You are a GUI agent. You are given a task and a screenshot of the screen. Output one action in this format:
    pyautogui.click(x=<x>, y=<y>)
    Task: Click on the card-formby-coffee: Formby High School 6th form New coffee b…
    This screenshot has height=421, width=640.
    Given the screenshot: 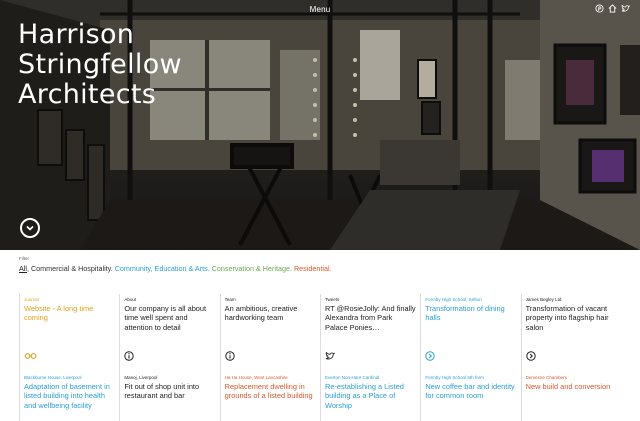 What is the action you would take?
    pyautogui.click(x=470, y=396)
    